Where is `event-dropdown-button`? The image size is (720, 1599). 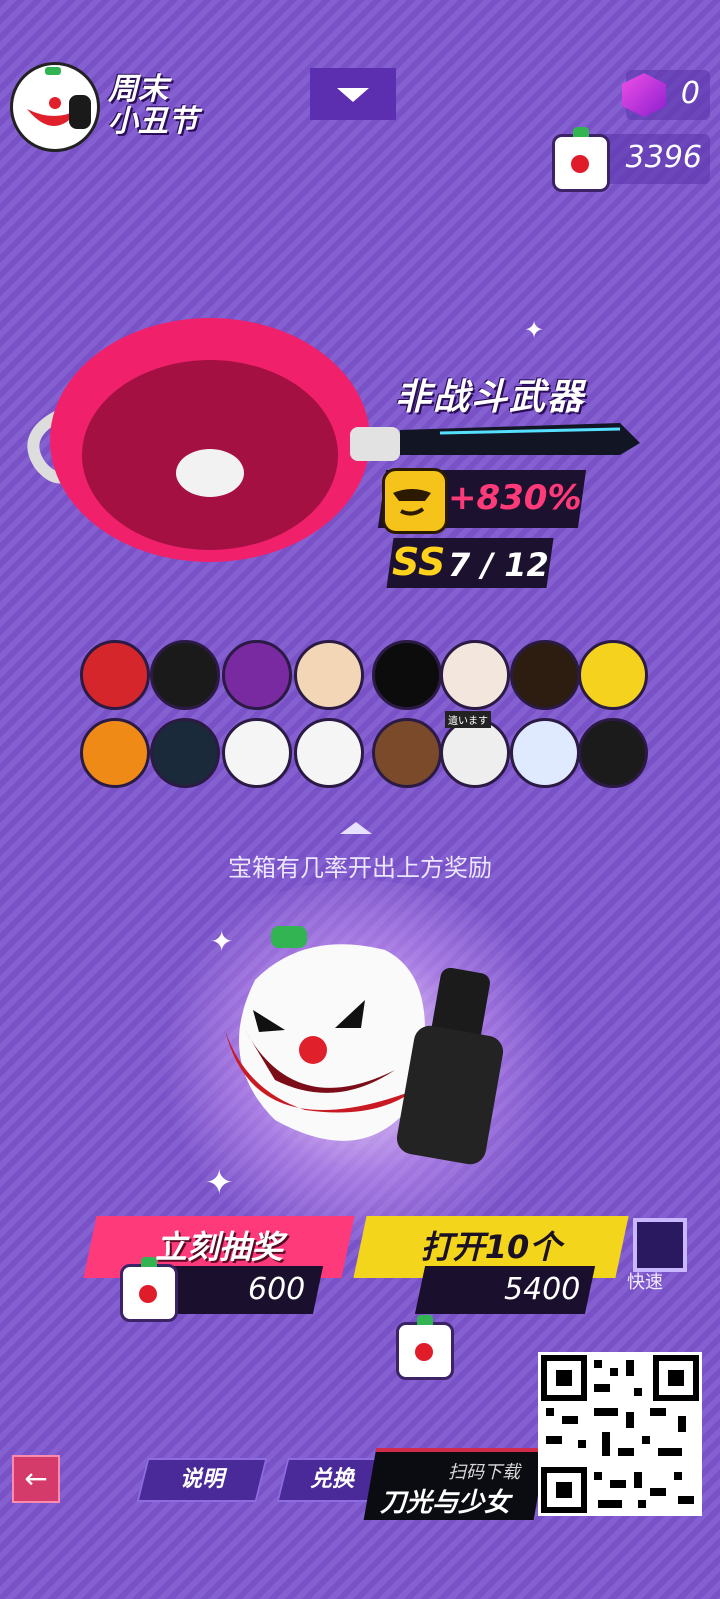
event-dropdown-button is located at coordinates (353, 94).